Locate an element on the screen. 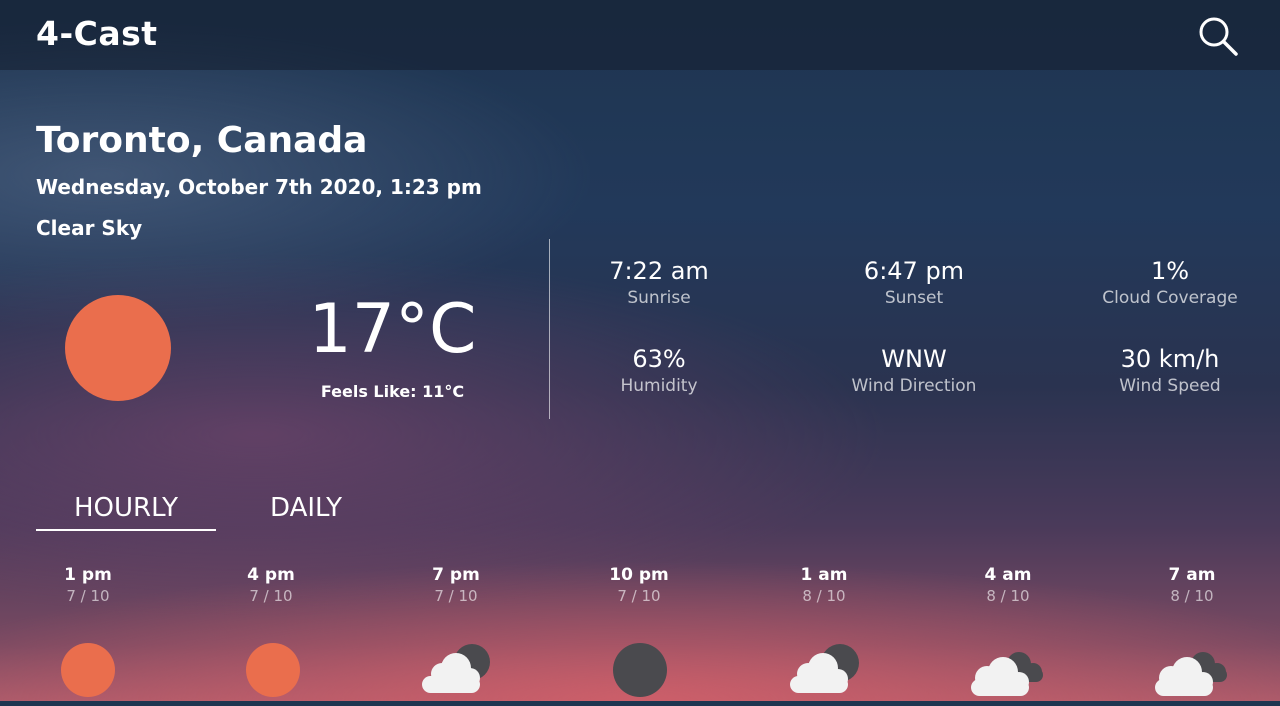 This screenshot has height=706, width=1280. search-icon is located at coordinates (1218, 36).